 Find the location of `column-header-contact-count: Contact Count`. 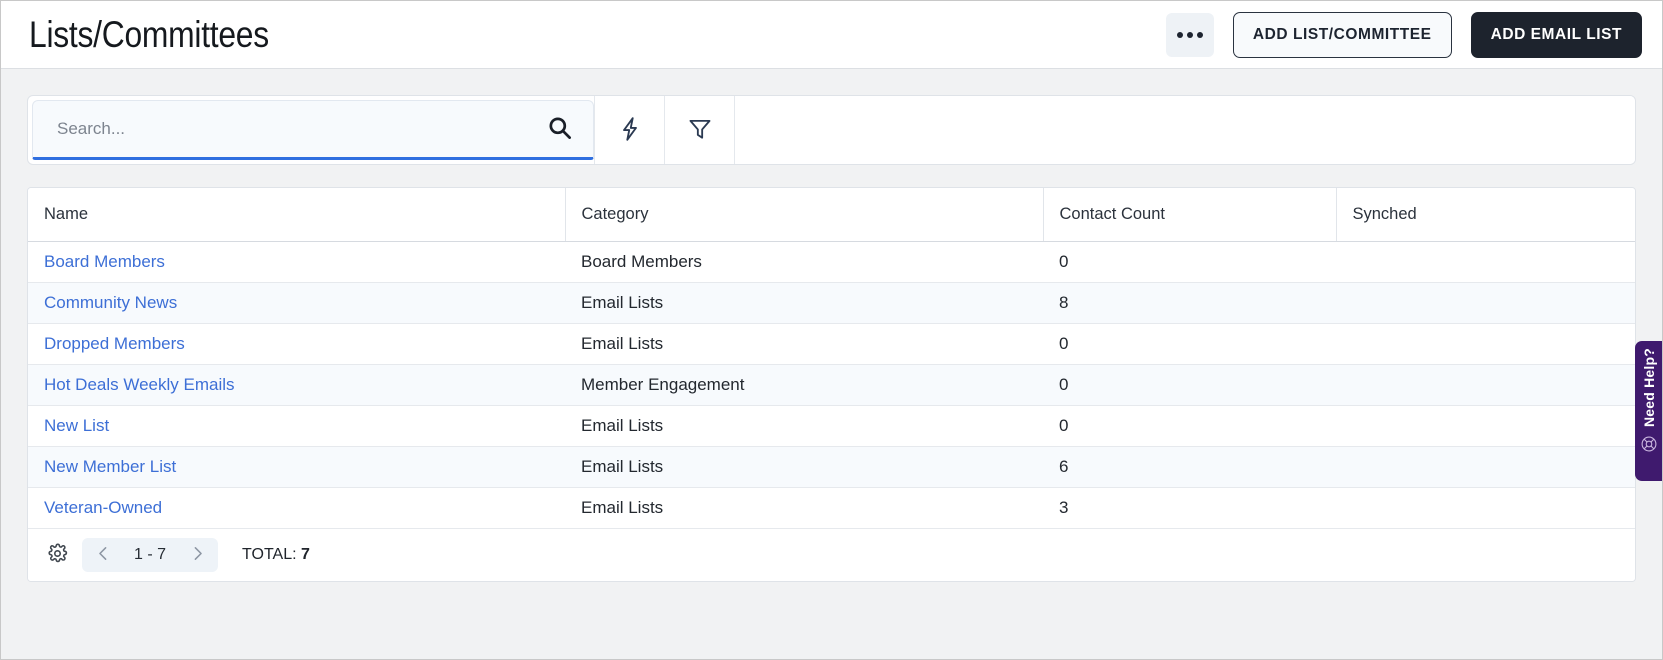

column-header-contact-count: Contact Count is located at coordinates (1190, 215).